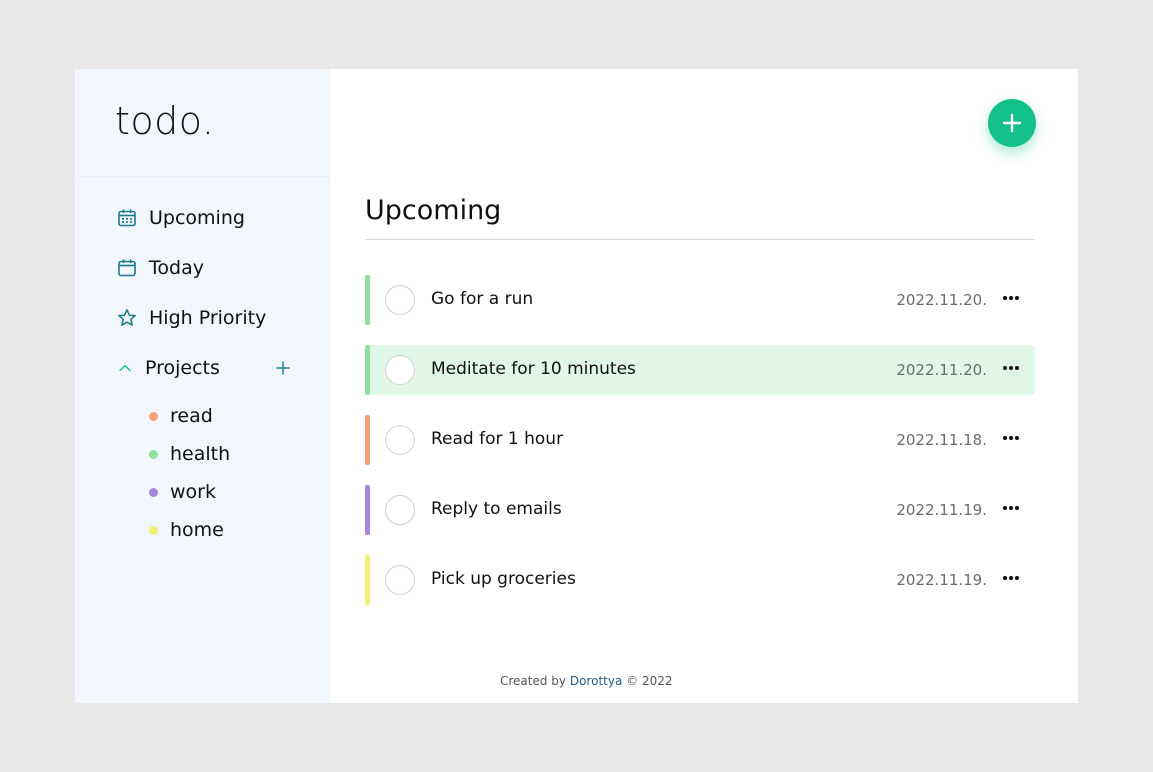 This screenshot has height=772, width=1153. What do you see at coordinates (165, 121) in the screenshot?
I see `app-logo: todo.` at bounding box center [165, 121].